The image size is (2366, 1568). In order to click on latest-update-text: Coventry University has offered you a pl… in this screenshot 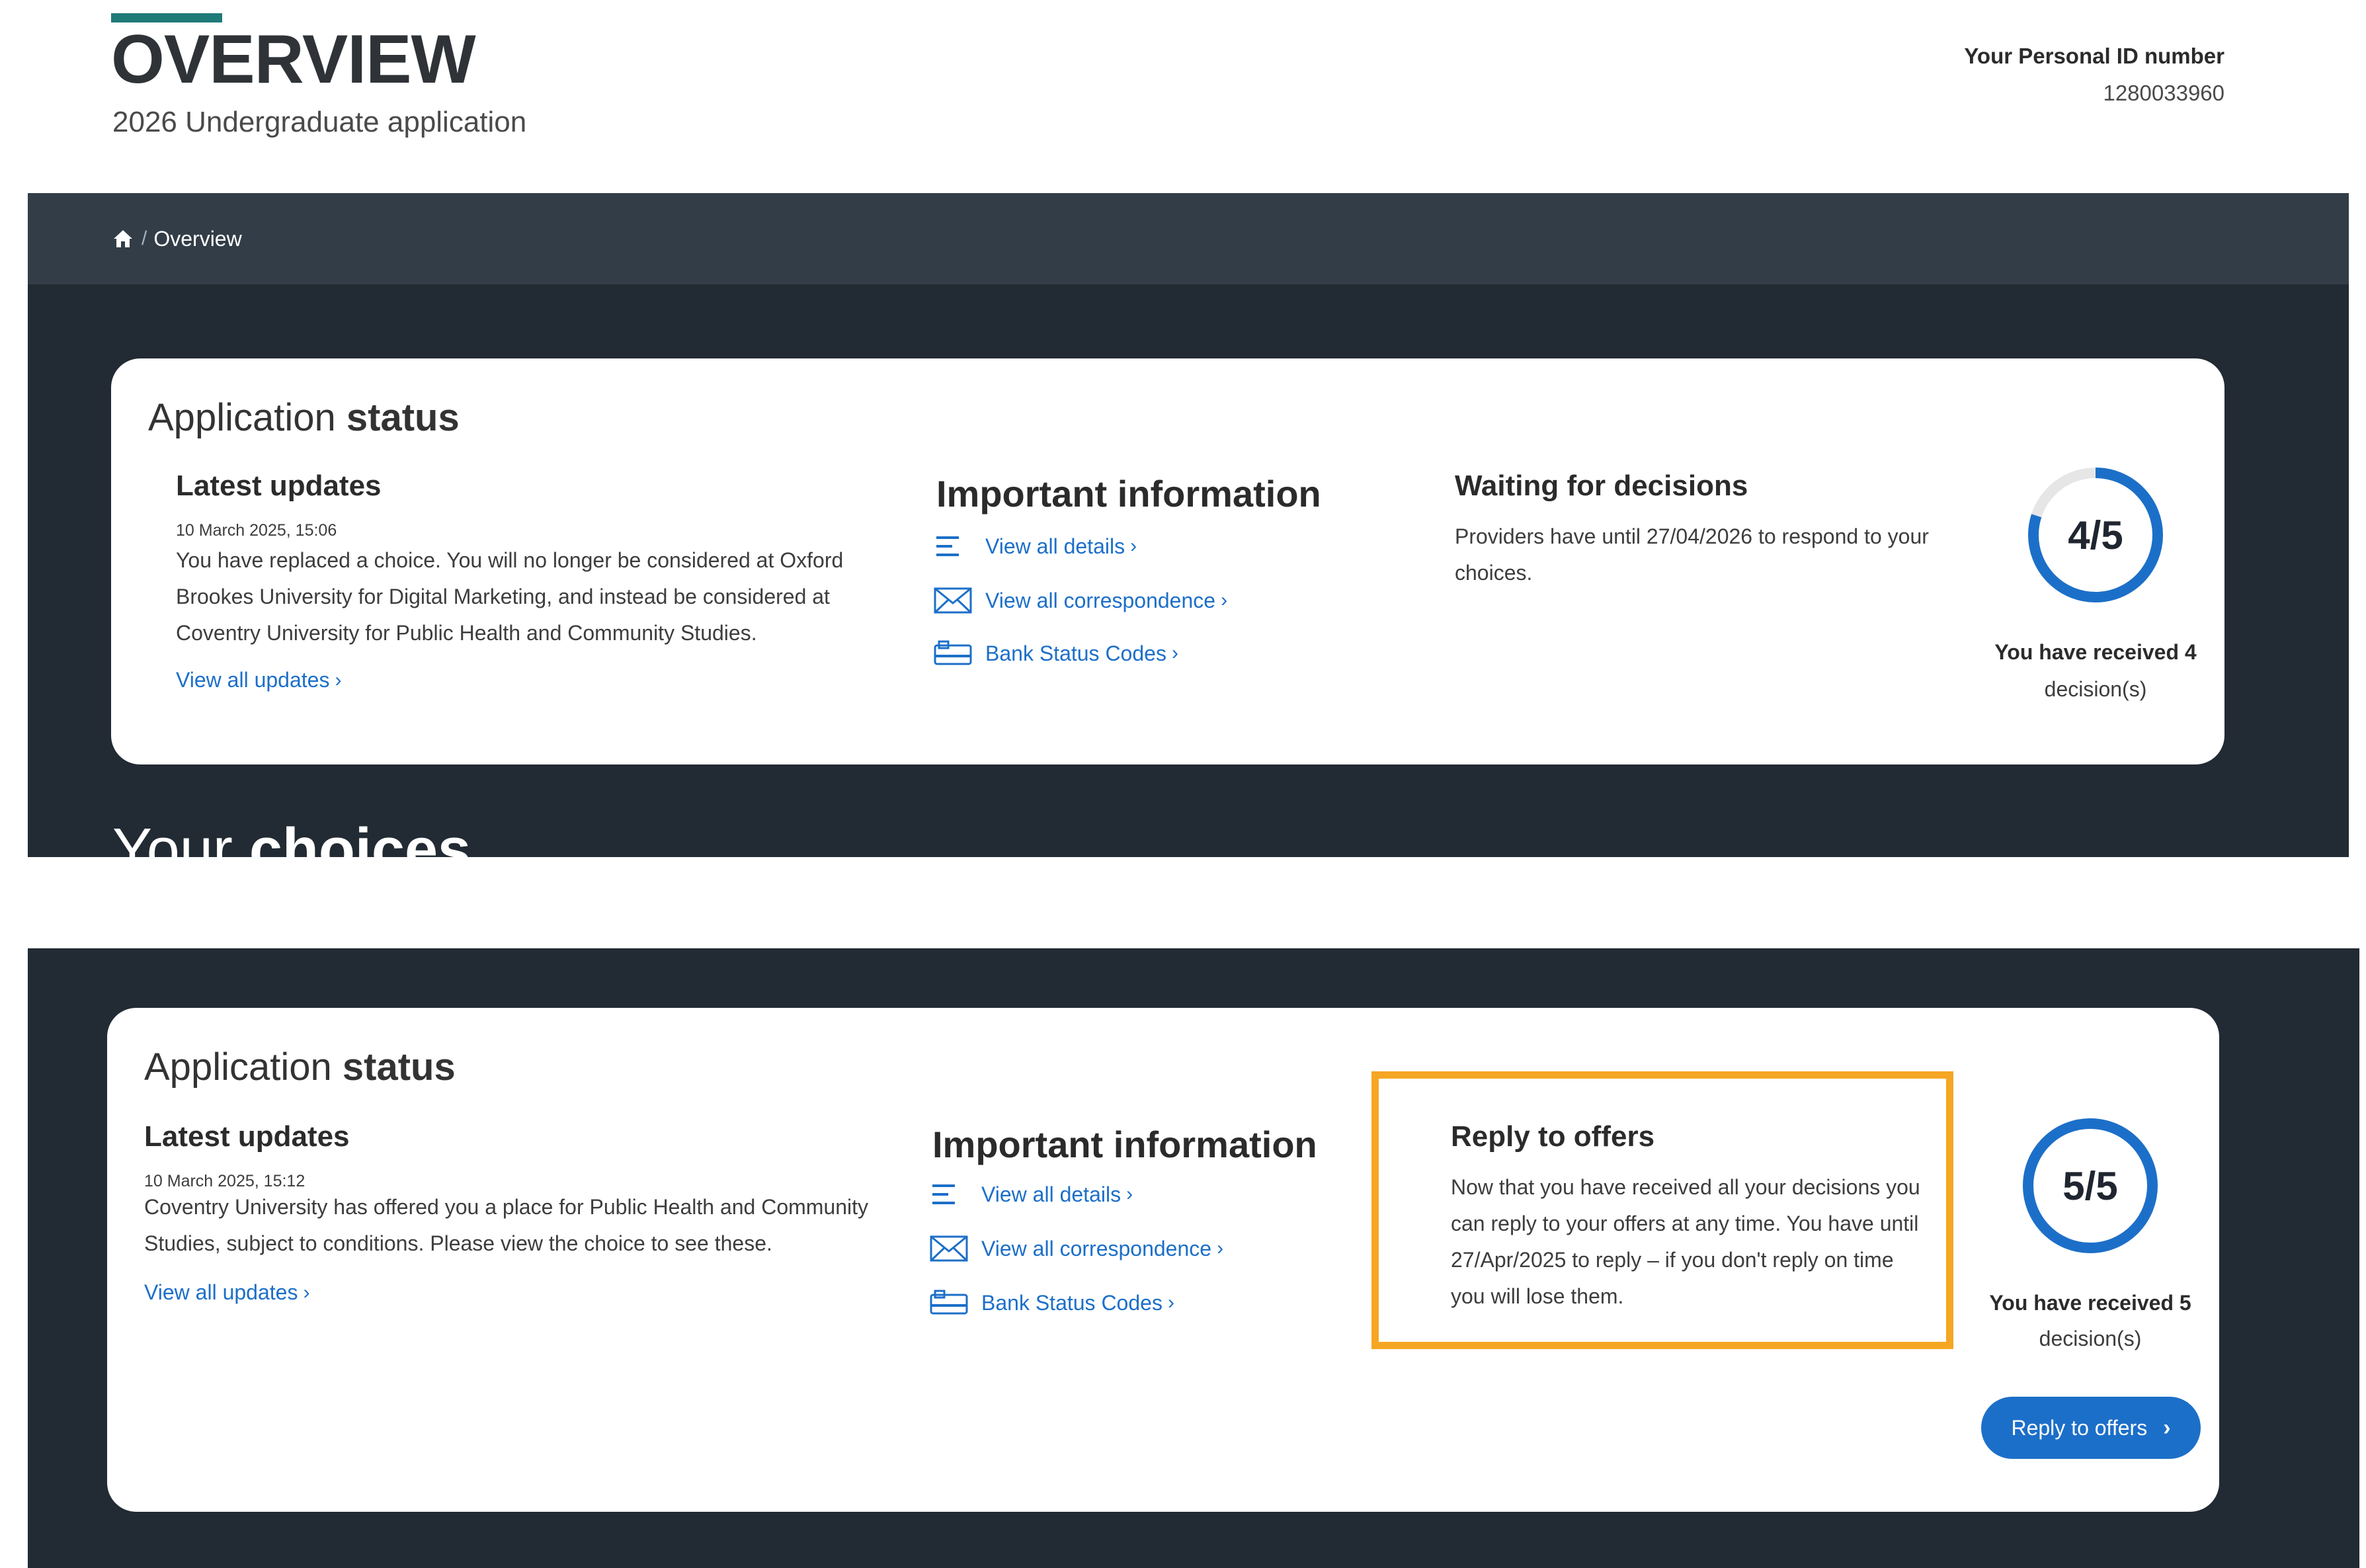, I will do `click(506, 1225)`.